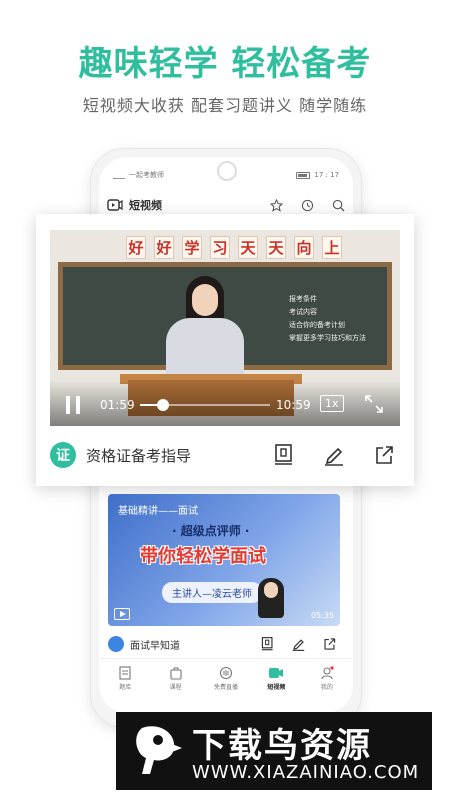  Describe the element at coordinates (163, 405) in the screenshot. I see `progress-knob` at that location.